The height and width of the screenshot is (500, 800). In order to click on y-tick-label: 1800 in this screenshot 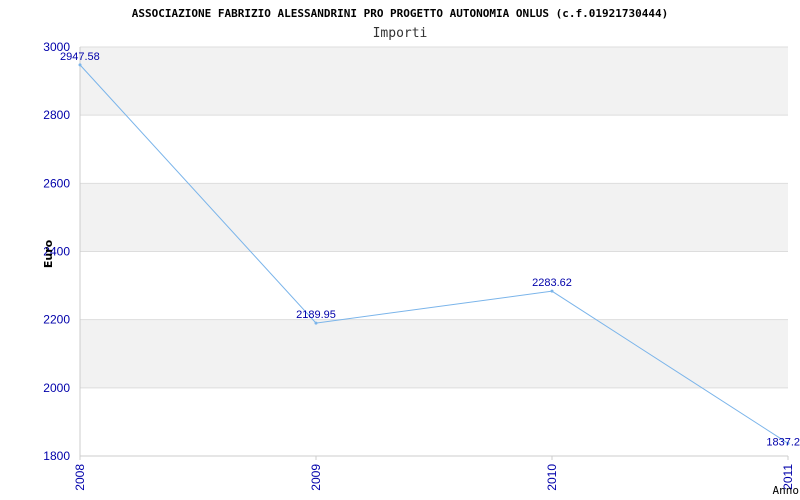, I will do `click(56, 456)`.